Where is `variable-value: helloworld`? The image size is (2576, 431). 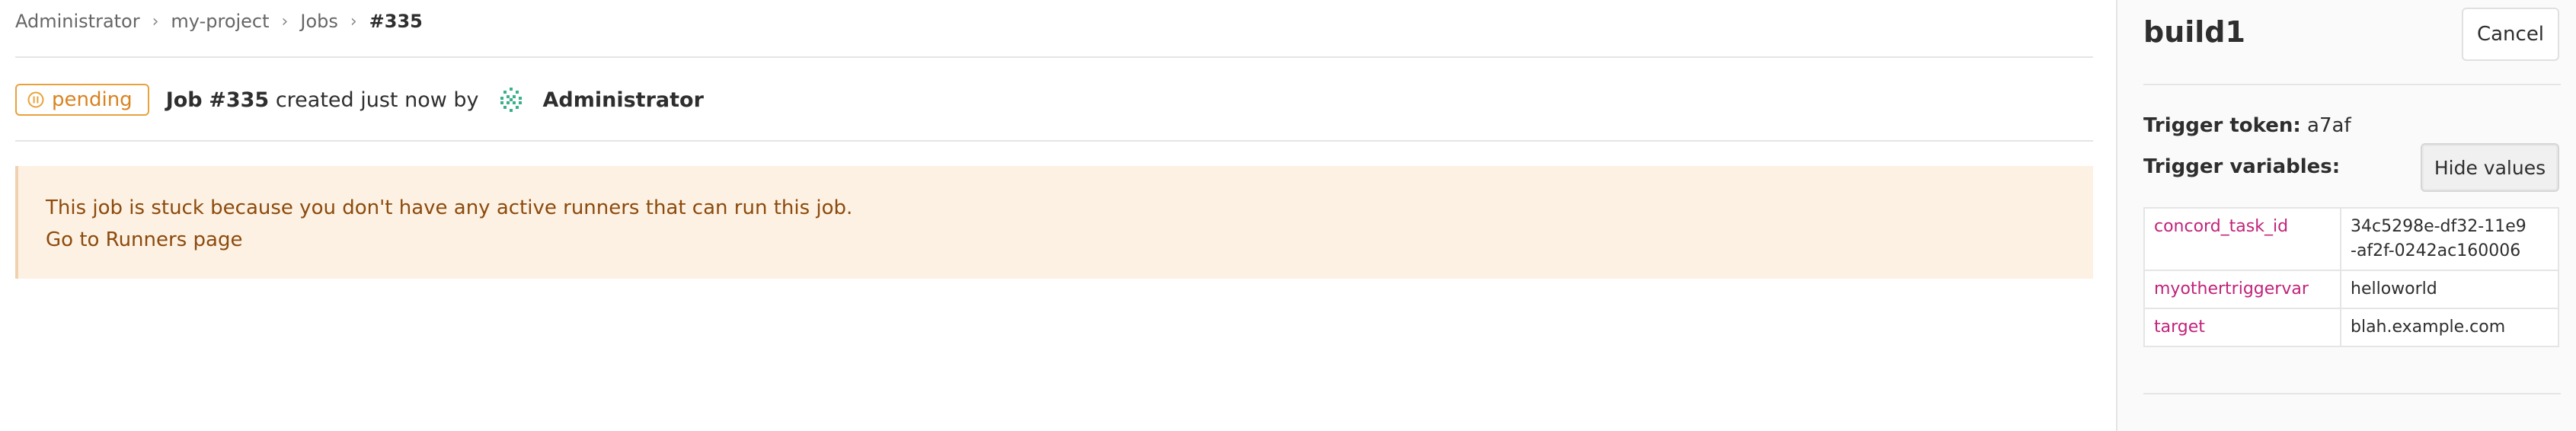 variable-value: helloworld is located at coordinates (2449, 289).